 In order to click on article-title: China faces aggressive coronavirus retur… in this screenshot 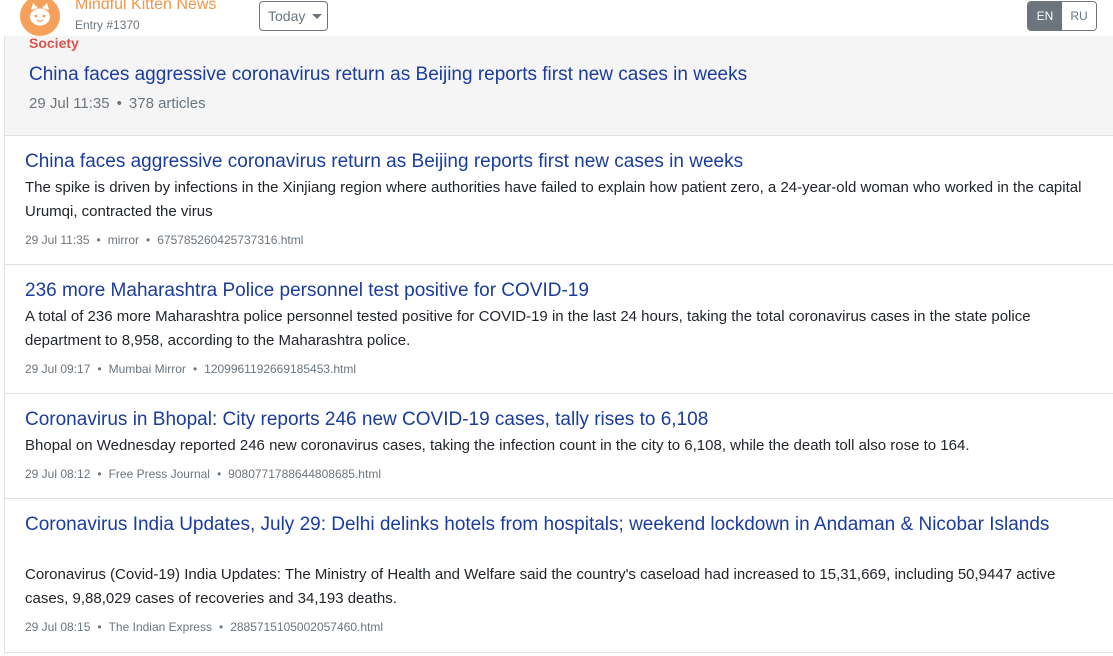, I will do `click(545, 162)`.